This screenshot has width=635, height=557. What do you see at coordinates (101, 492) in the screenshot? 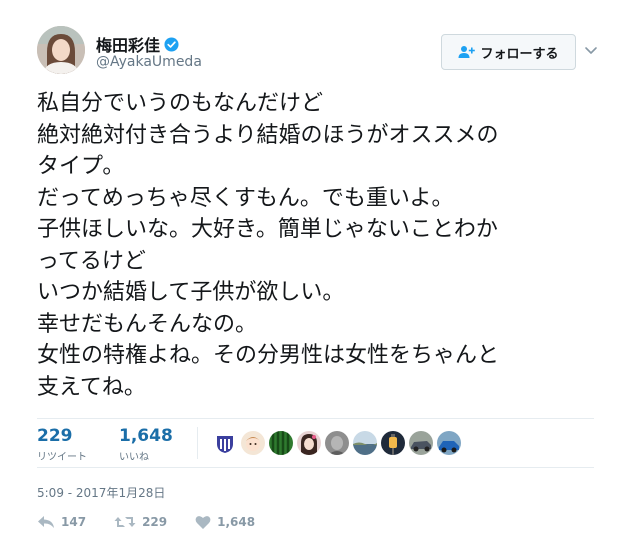
I see `tweet-timestamp: 5:09 - 2017年1月28日` at bounding box center [101, 492].